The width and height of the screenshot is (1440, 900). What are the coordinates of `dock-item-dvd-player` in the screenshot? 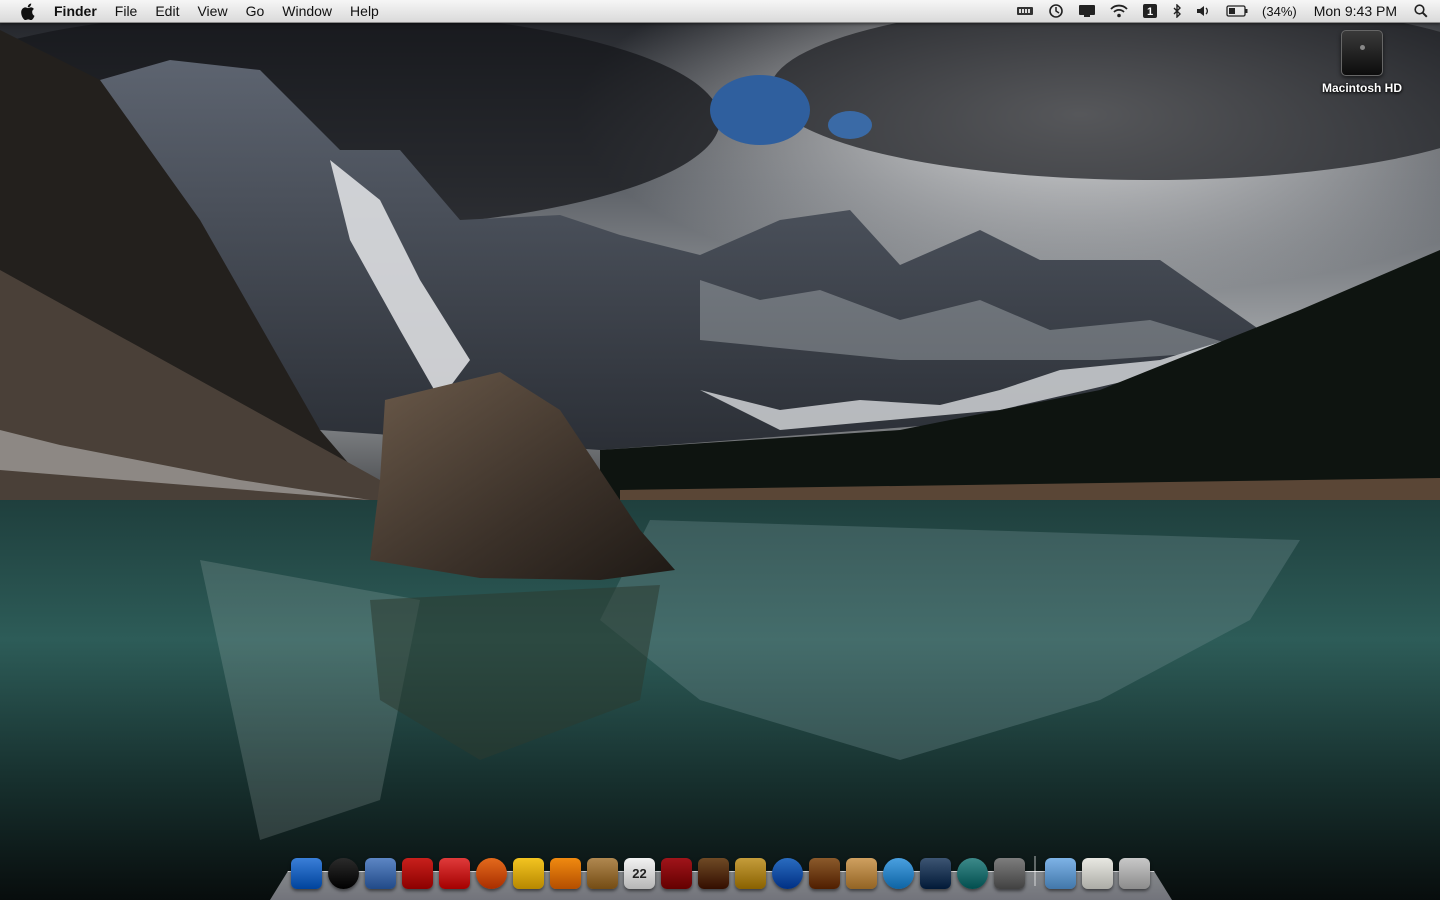 It's located at (787, 873).